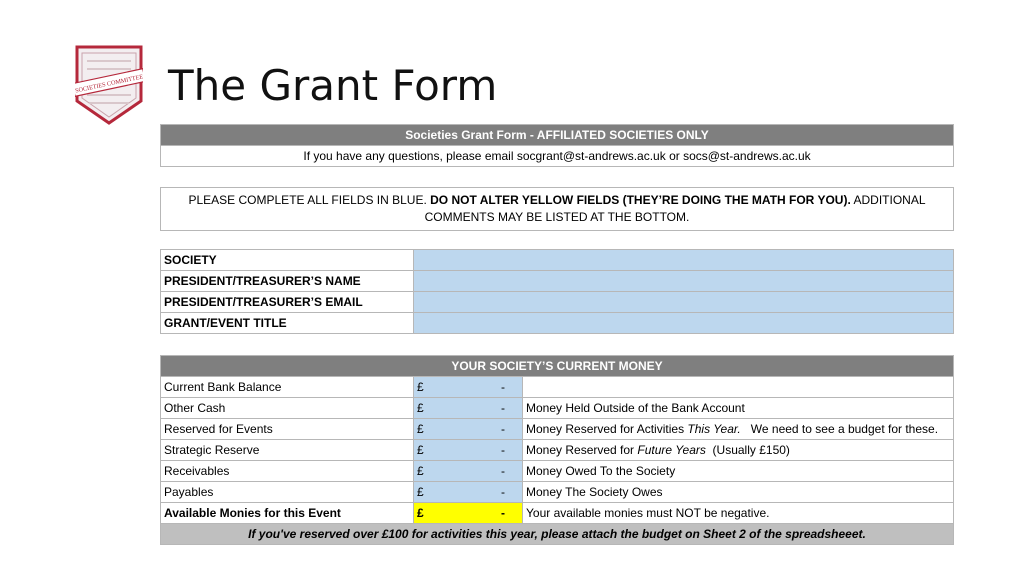 This screenshot has height=575, width=1024. I want to click on president-email-input, so click(683, 302).